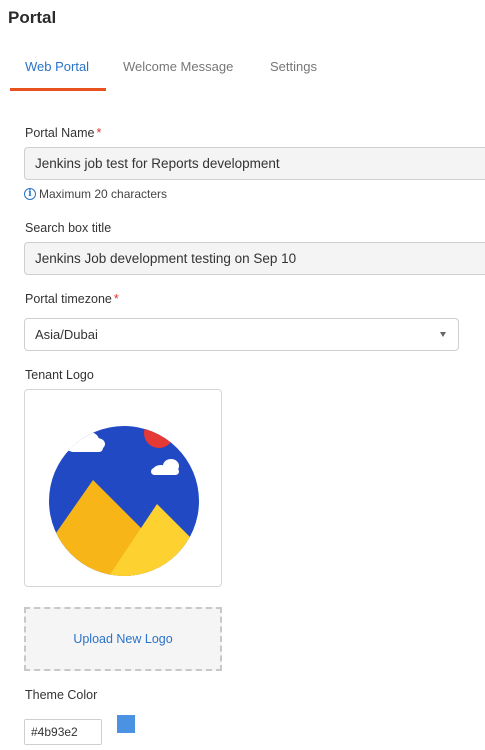 The image size is (485, 750). Describe the element at coordinates (242, 71) in the screenshot. I see `tab-bar: Web Portal Welcome Message Settings` at that location.